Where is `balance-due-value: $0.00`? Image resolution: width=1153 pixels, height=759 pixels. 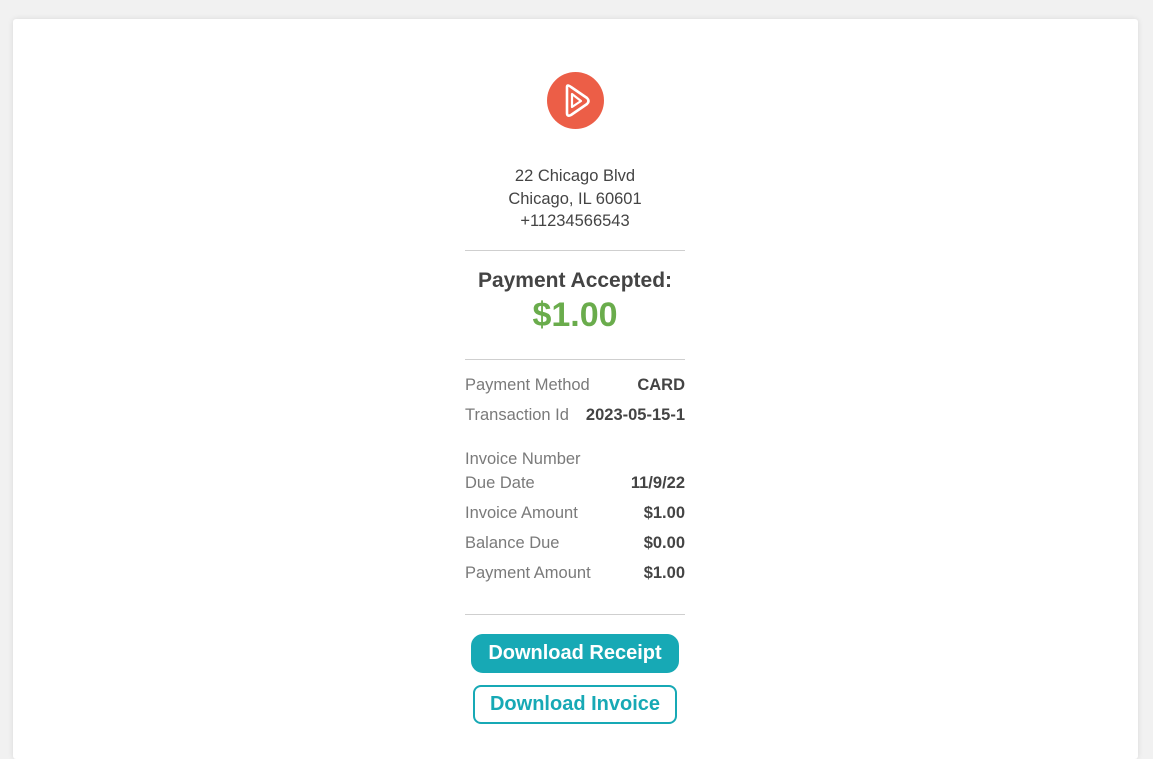
balance-due-value: $0.00 is located at coordinates (664, 543).